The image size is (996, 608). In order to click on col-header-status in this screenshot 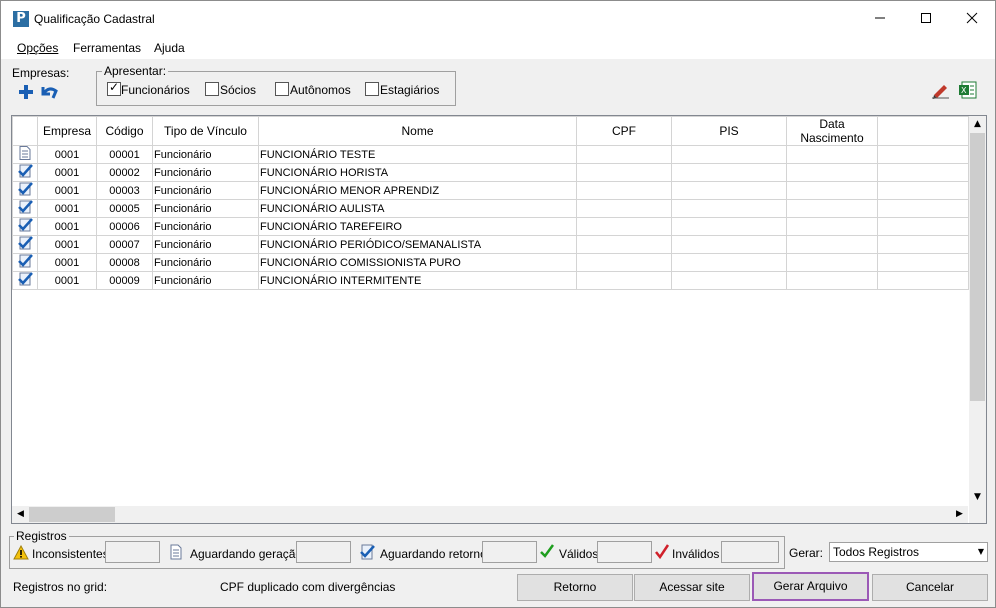, I will do `click(25, 131)`.